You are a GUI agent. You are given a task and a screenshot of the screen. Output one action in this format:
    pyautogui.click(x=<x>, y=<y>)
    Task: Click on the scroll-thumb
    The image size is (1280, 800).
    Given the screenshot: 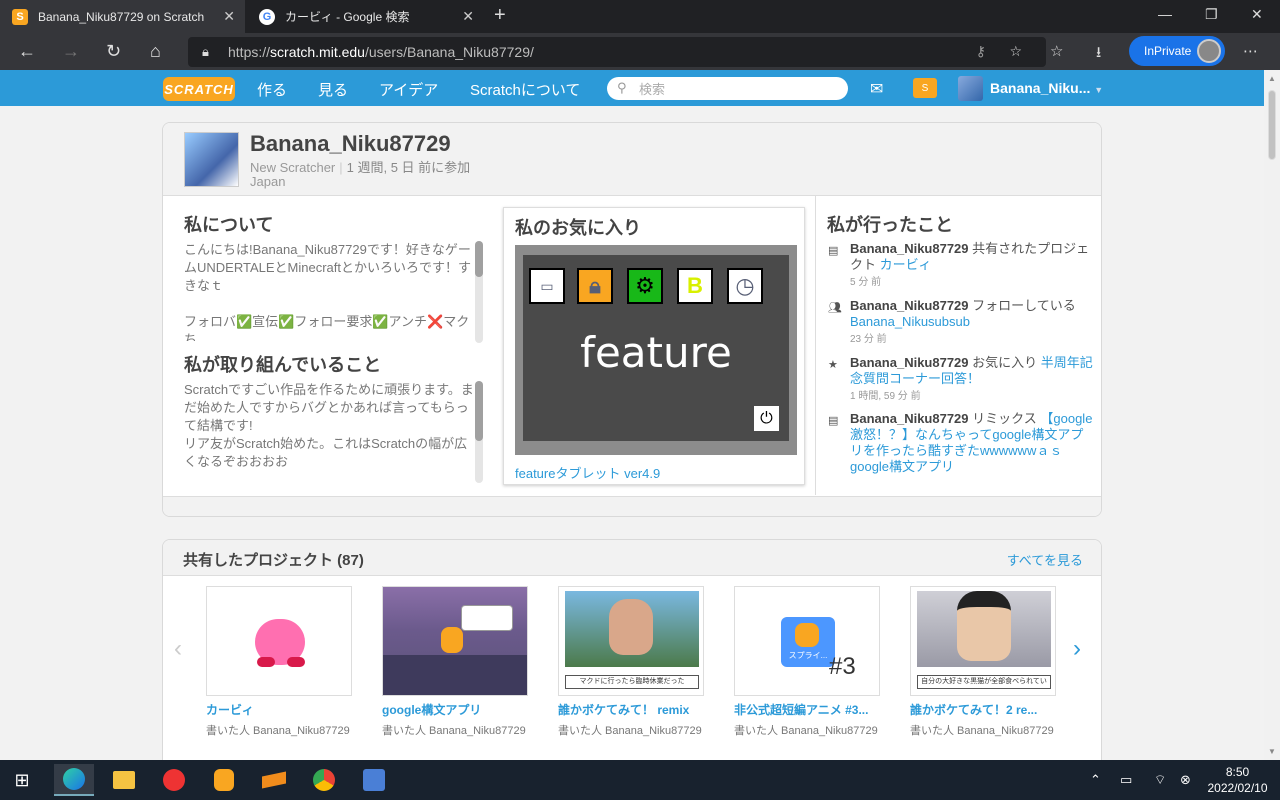 What is the action you would take?
    pyautogui.click(x=1272, y=125)
    